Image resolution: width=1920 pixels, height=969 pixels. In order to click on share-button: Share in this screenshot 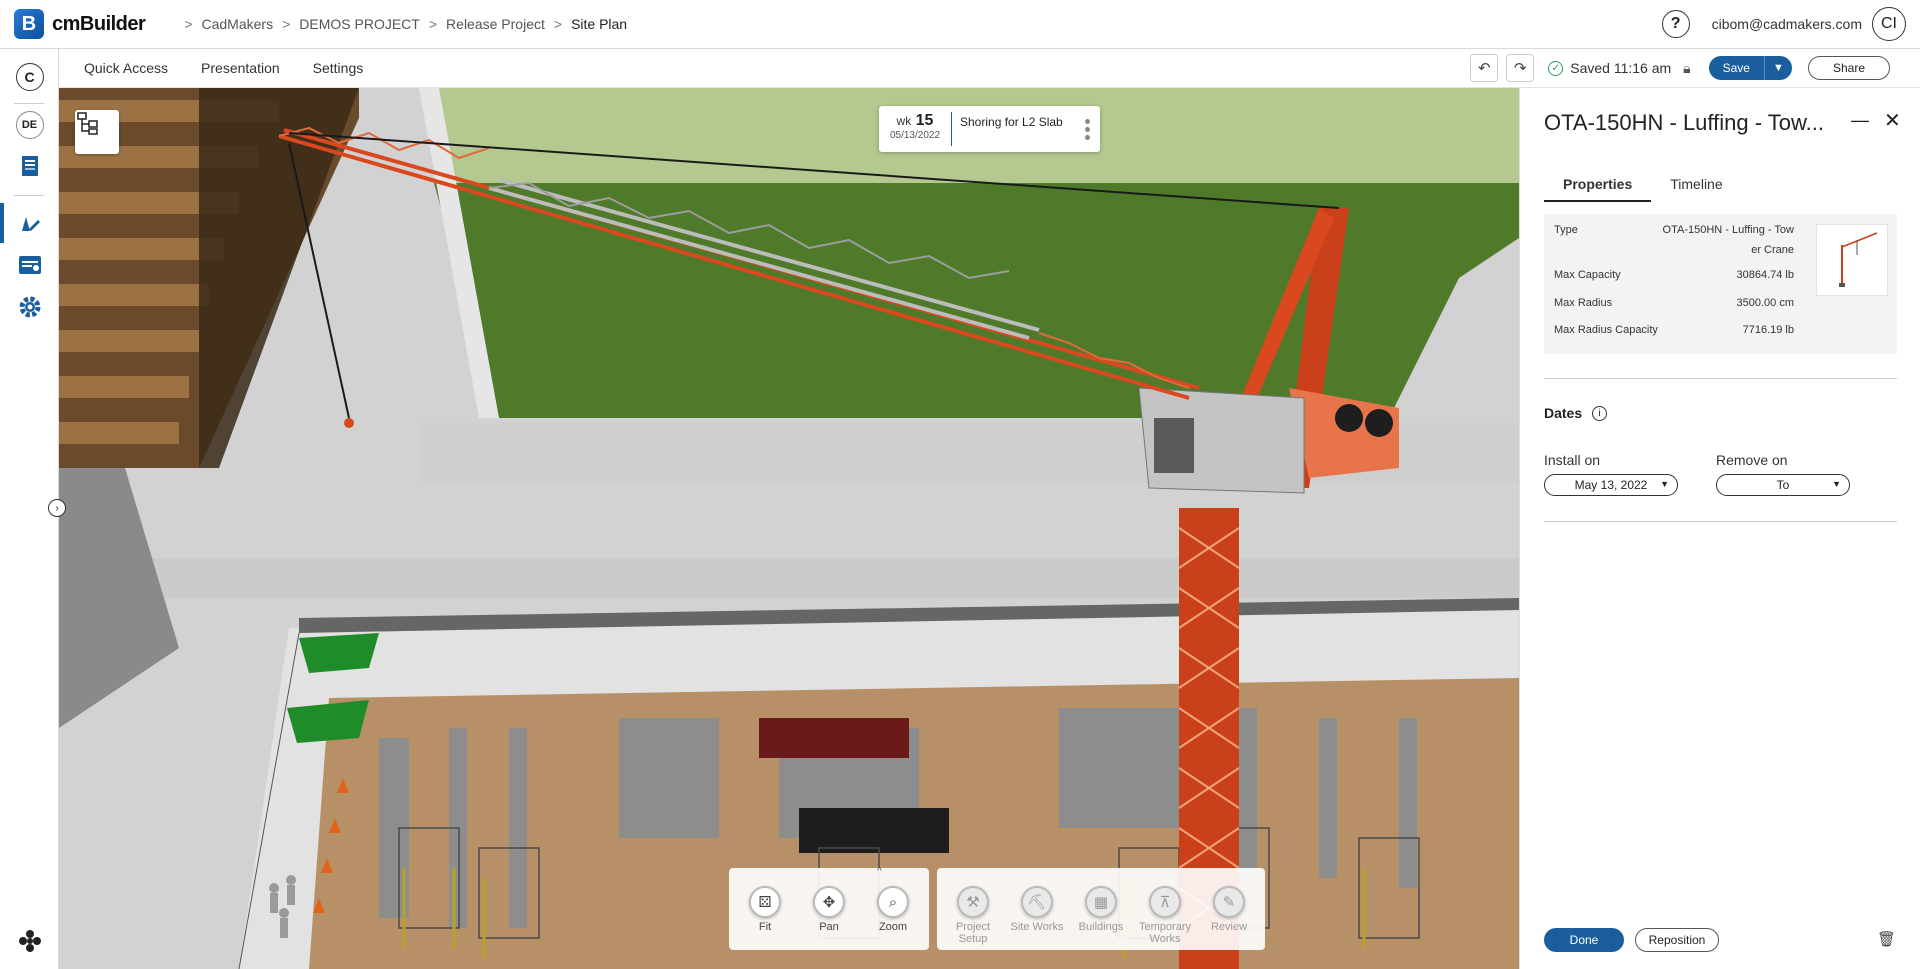, I will do `click(1848, 68)`.